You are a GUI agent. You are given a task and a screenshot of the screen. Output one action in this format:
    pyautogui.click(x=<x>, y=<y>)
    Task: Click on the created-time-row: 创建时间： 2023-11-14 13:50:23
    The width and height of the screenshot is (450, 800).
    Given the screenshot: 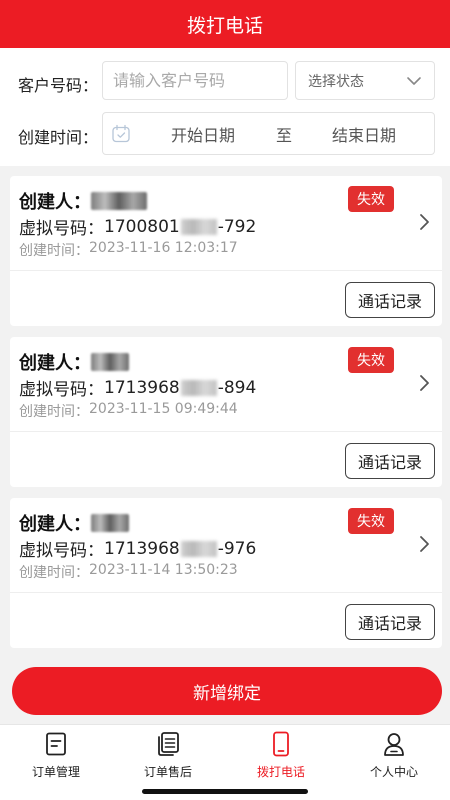 What is the action you would take?
    pyautogui.click(x=128, y=572)
    